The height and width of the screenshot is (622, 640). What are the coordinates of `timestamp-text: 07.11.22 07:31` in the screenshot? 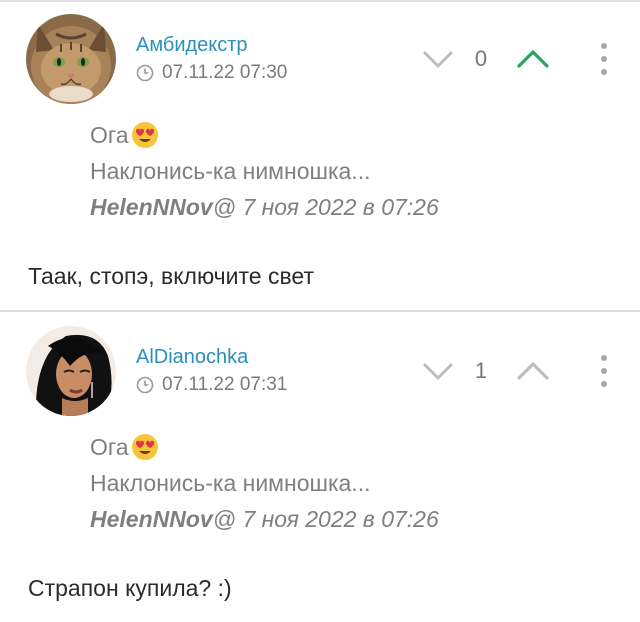 It's located at (225, 384).